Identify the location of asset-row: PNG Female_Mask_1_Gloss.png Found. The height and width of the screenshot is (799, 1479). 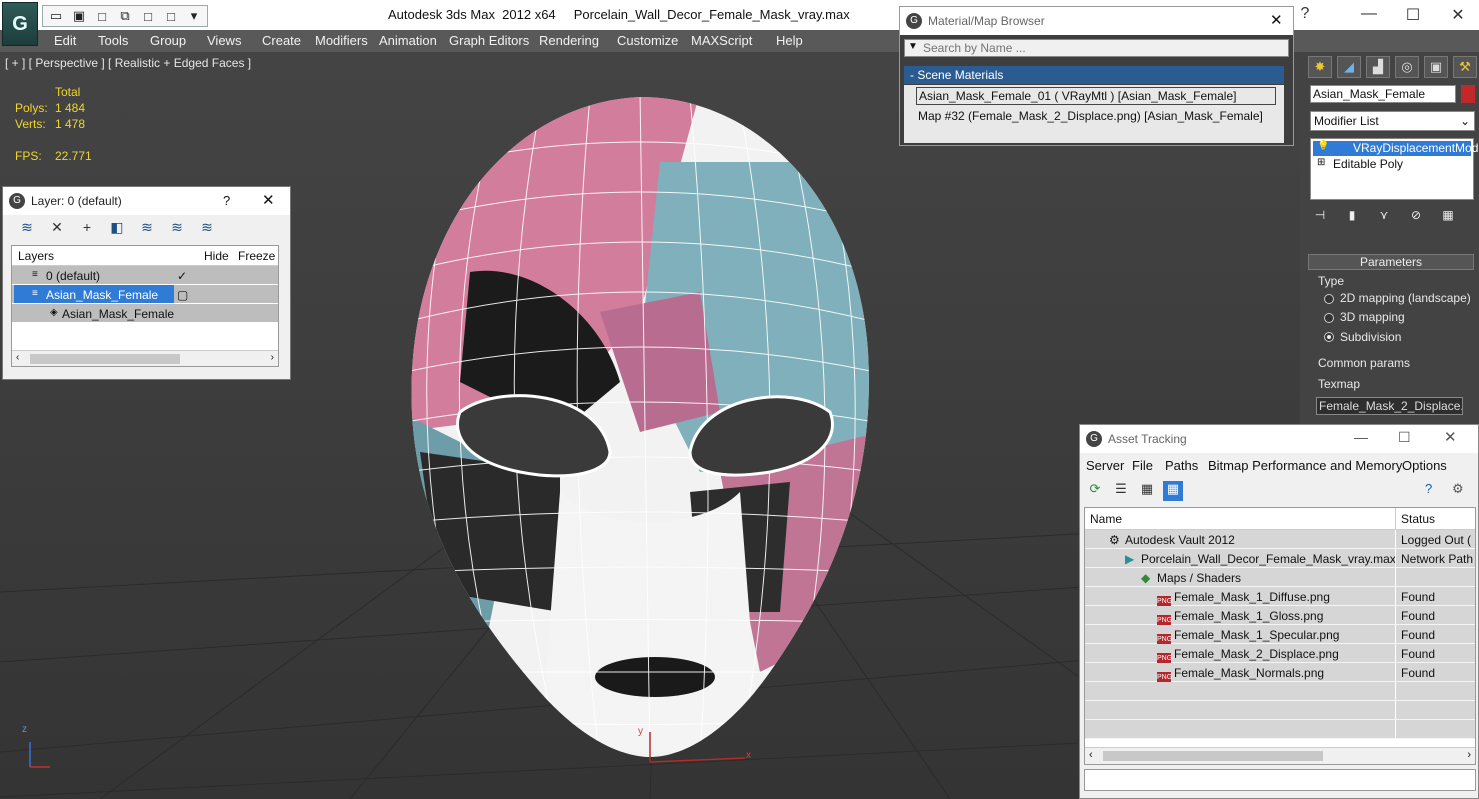
(1280, 616).